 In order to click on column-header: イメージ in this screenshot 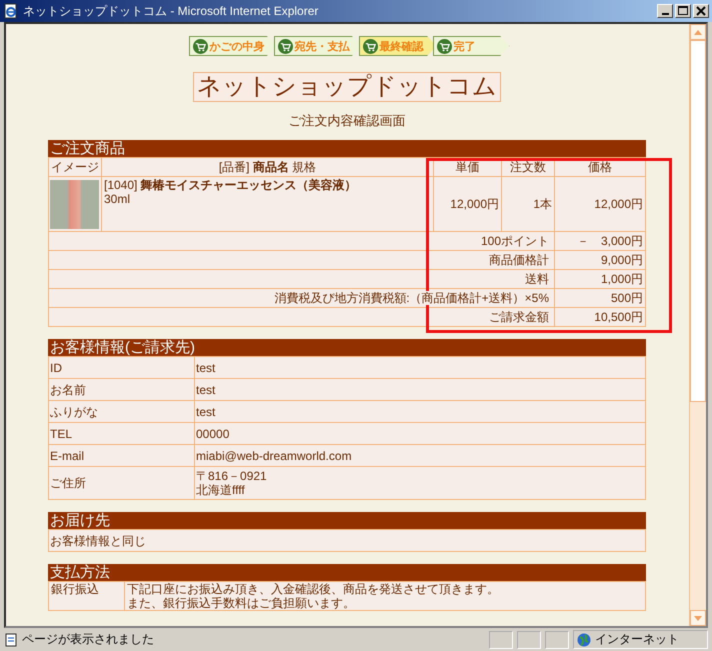, I will do `click(75, 167)`.